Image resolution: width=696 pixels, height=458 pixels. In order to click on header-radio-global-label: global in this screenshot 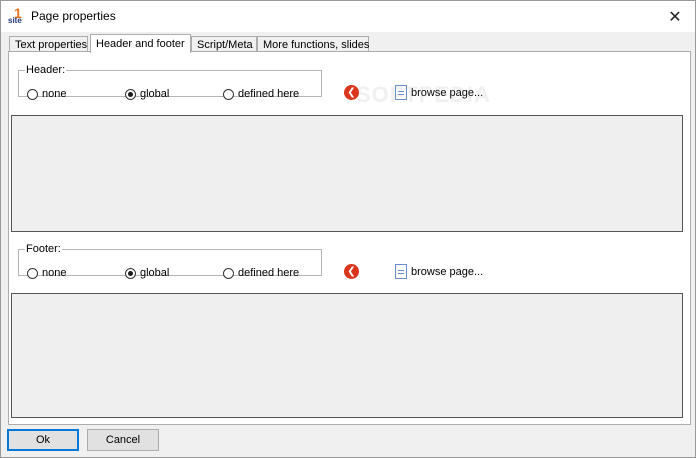, I will do `click(155, 94)`.